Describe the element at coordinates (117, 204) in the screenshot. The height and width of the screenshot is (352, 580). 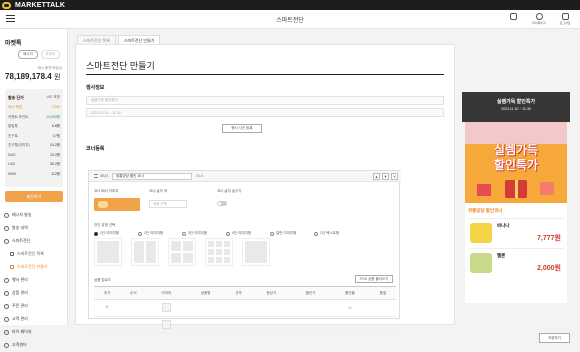
I see `corner-banner-image` at that location.